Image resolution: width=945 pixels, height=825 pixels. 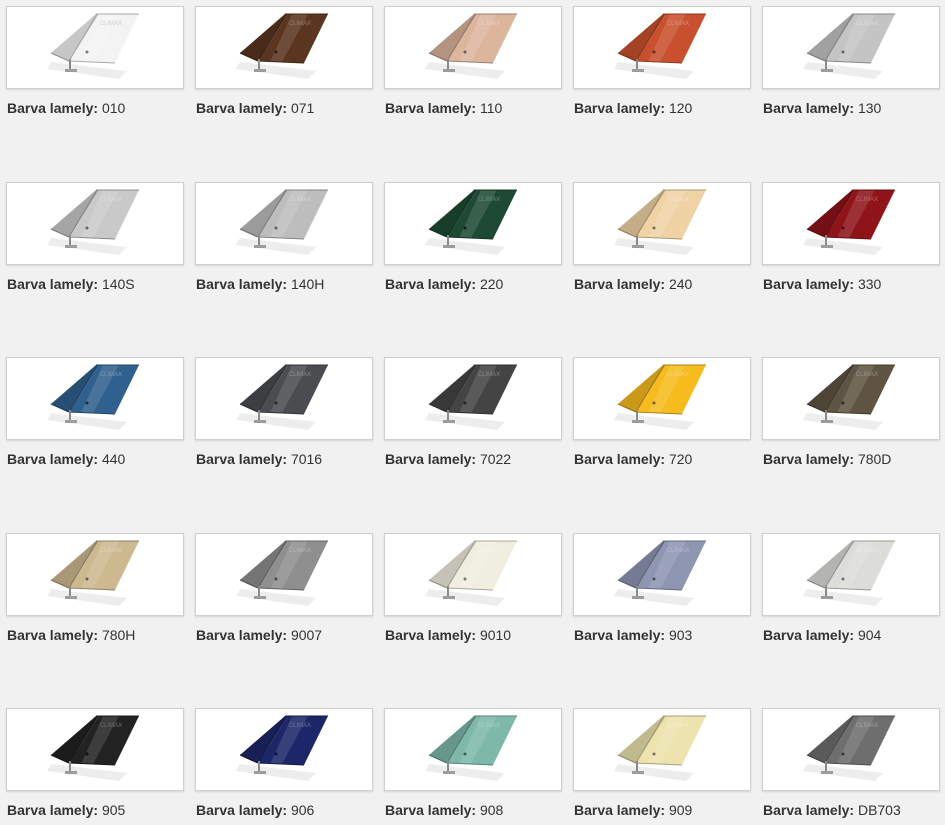 I want to click on swatch-item-905: CLIMAX Barva lamely: 905, so click(x=95, y=763).